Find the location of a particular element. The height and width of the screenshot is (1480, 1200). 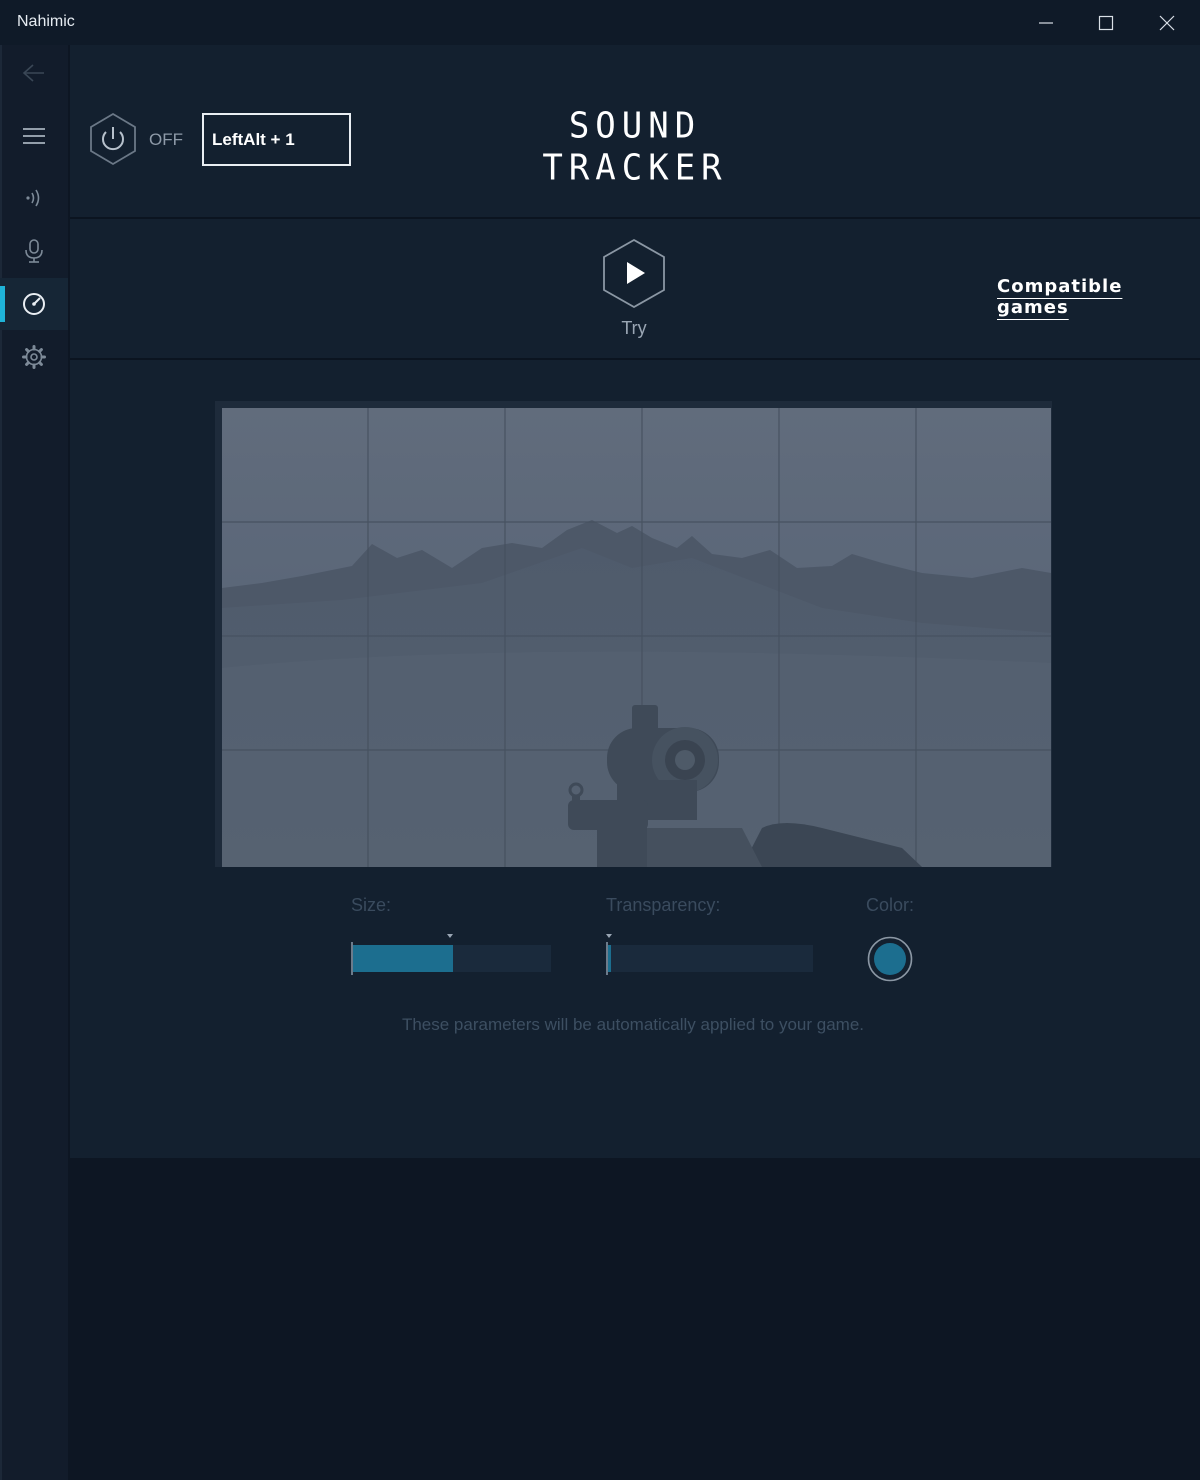

sidebar-item-settings is located at coordinates (34, 357).